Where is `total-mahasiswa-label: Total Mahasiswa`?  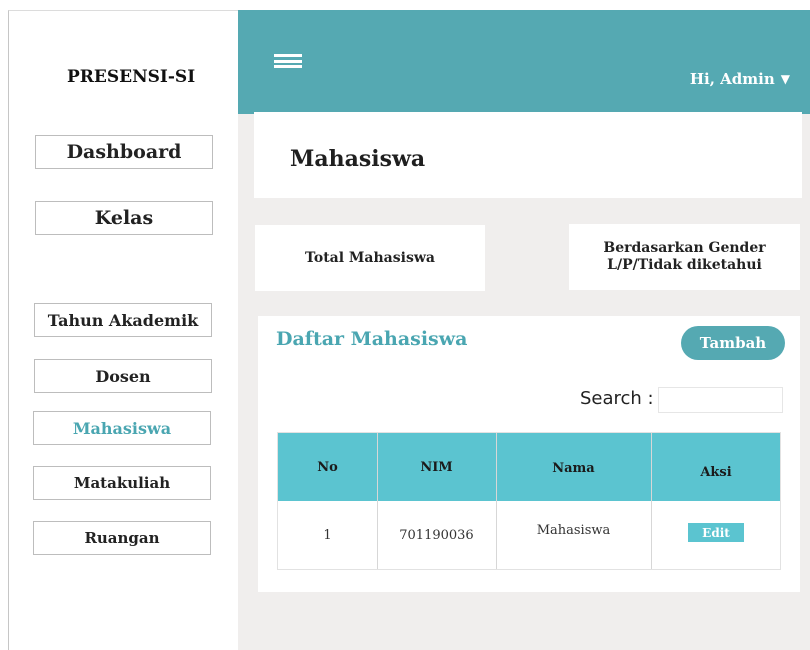
total-mahasiswa-label: Total Mahasiswa is located at coordinates (370, 257).